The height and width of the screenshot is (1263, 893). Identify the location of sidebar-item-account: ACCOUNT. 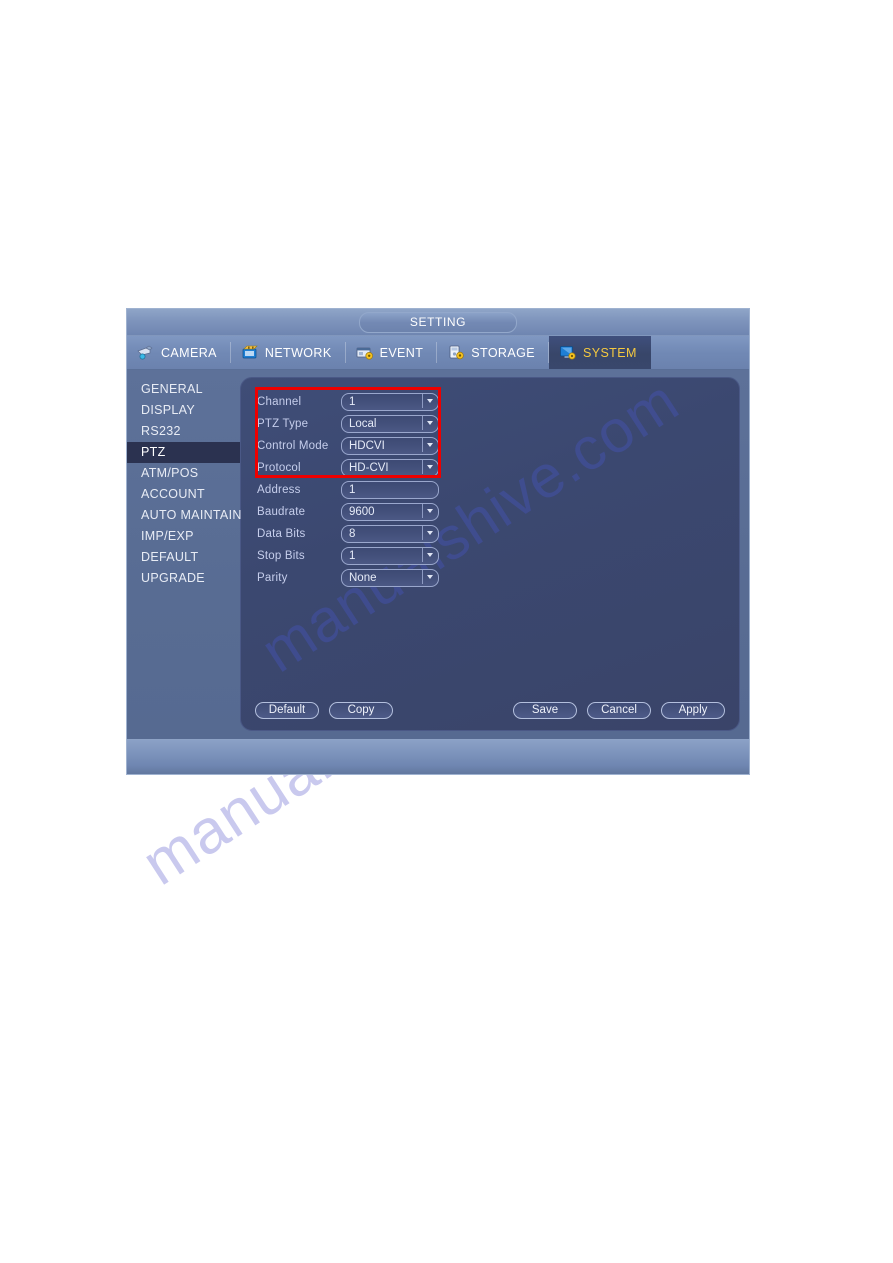
(183, 494).